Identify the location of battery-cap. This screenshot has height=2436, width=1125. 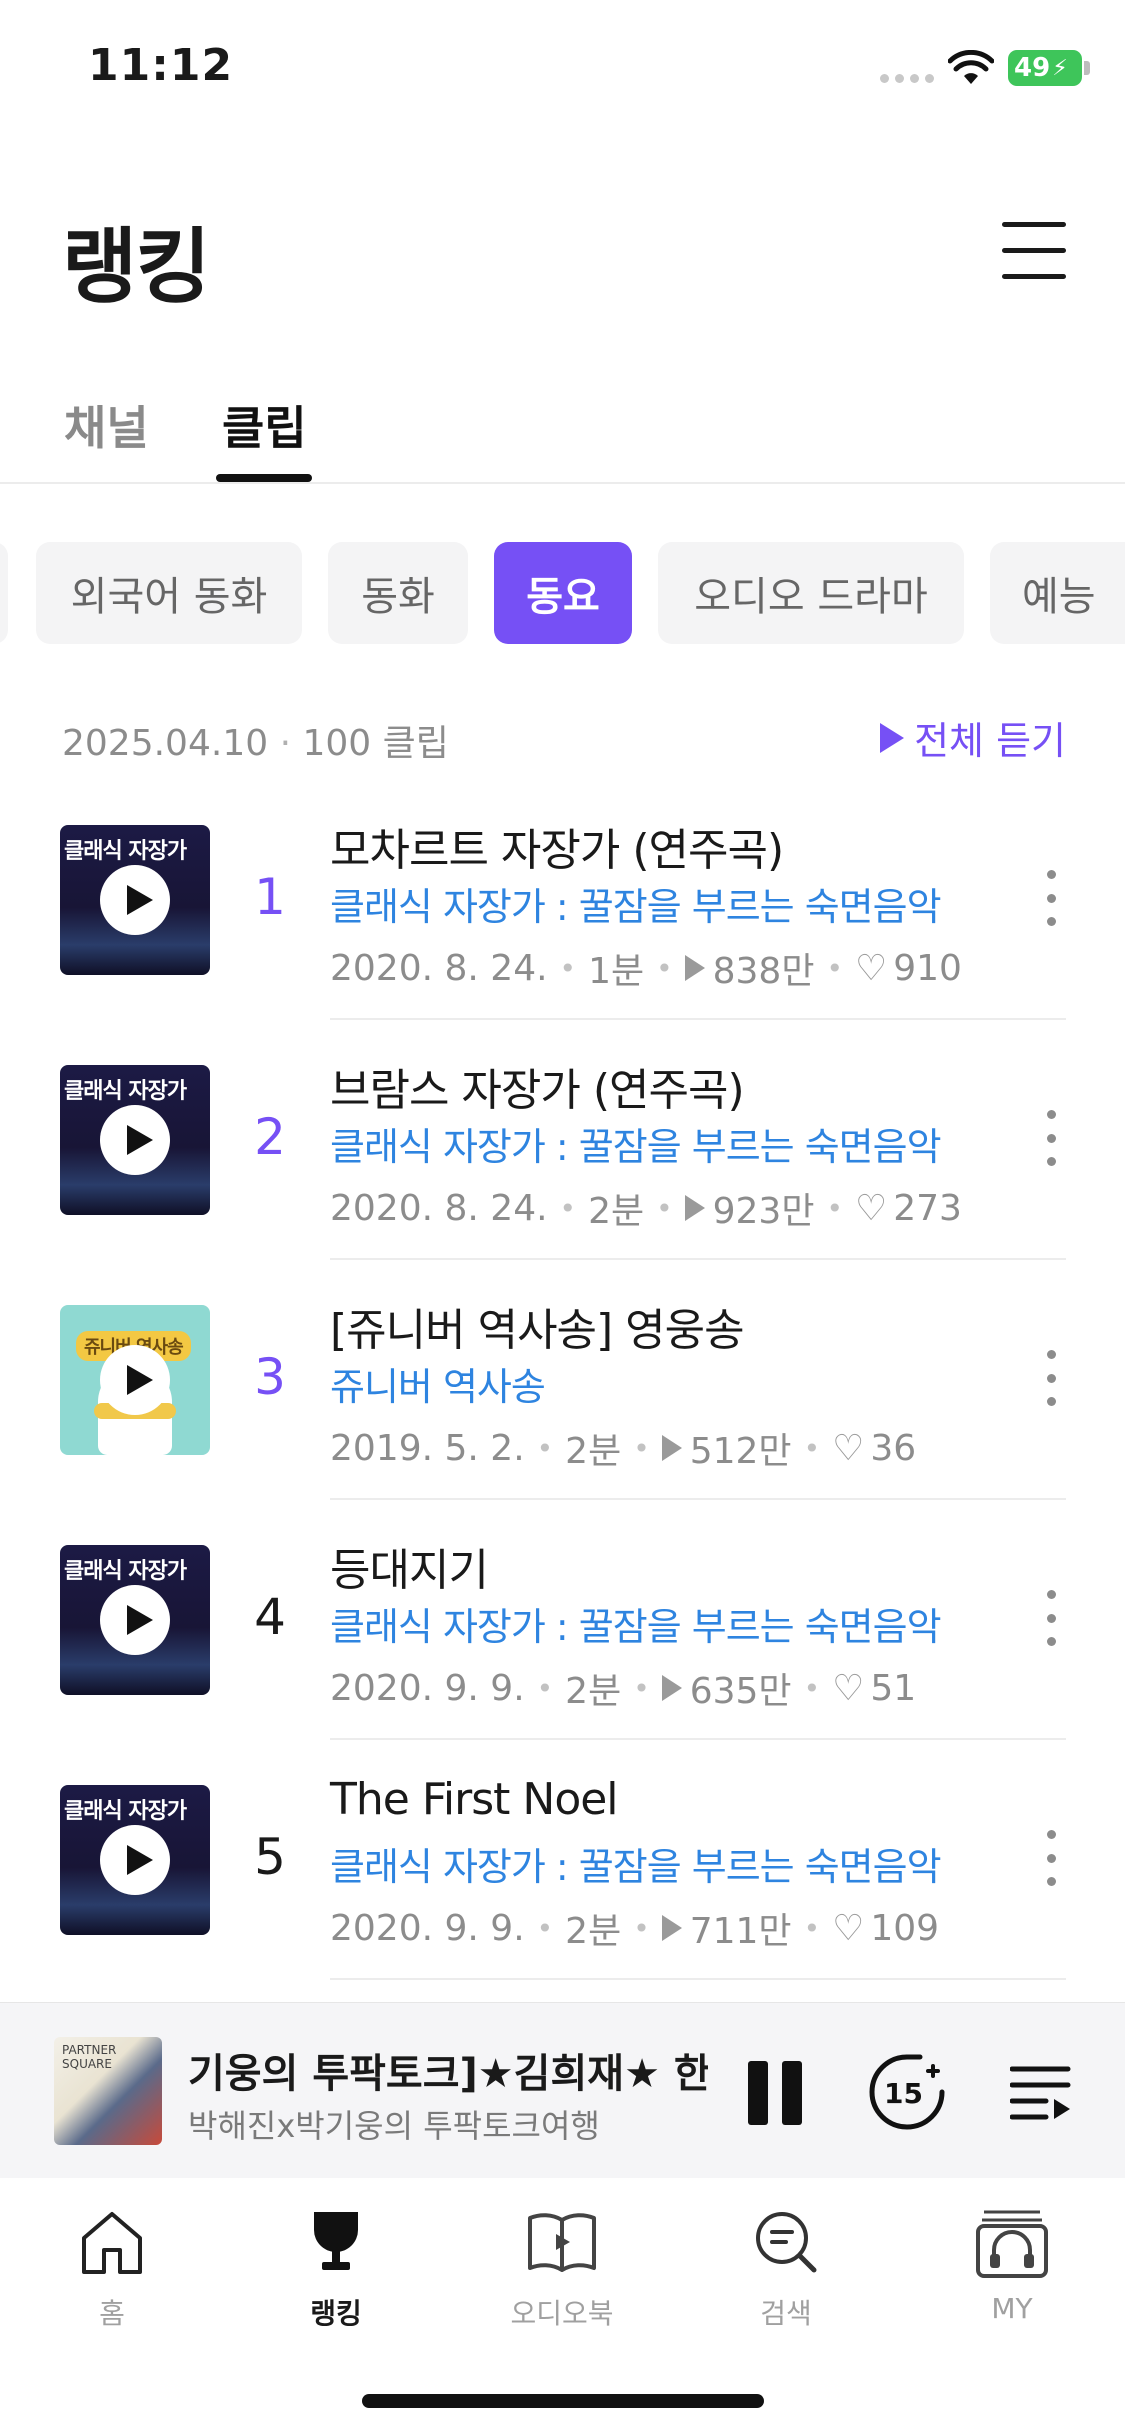
(1087, 68).